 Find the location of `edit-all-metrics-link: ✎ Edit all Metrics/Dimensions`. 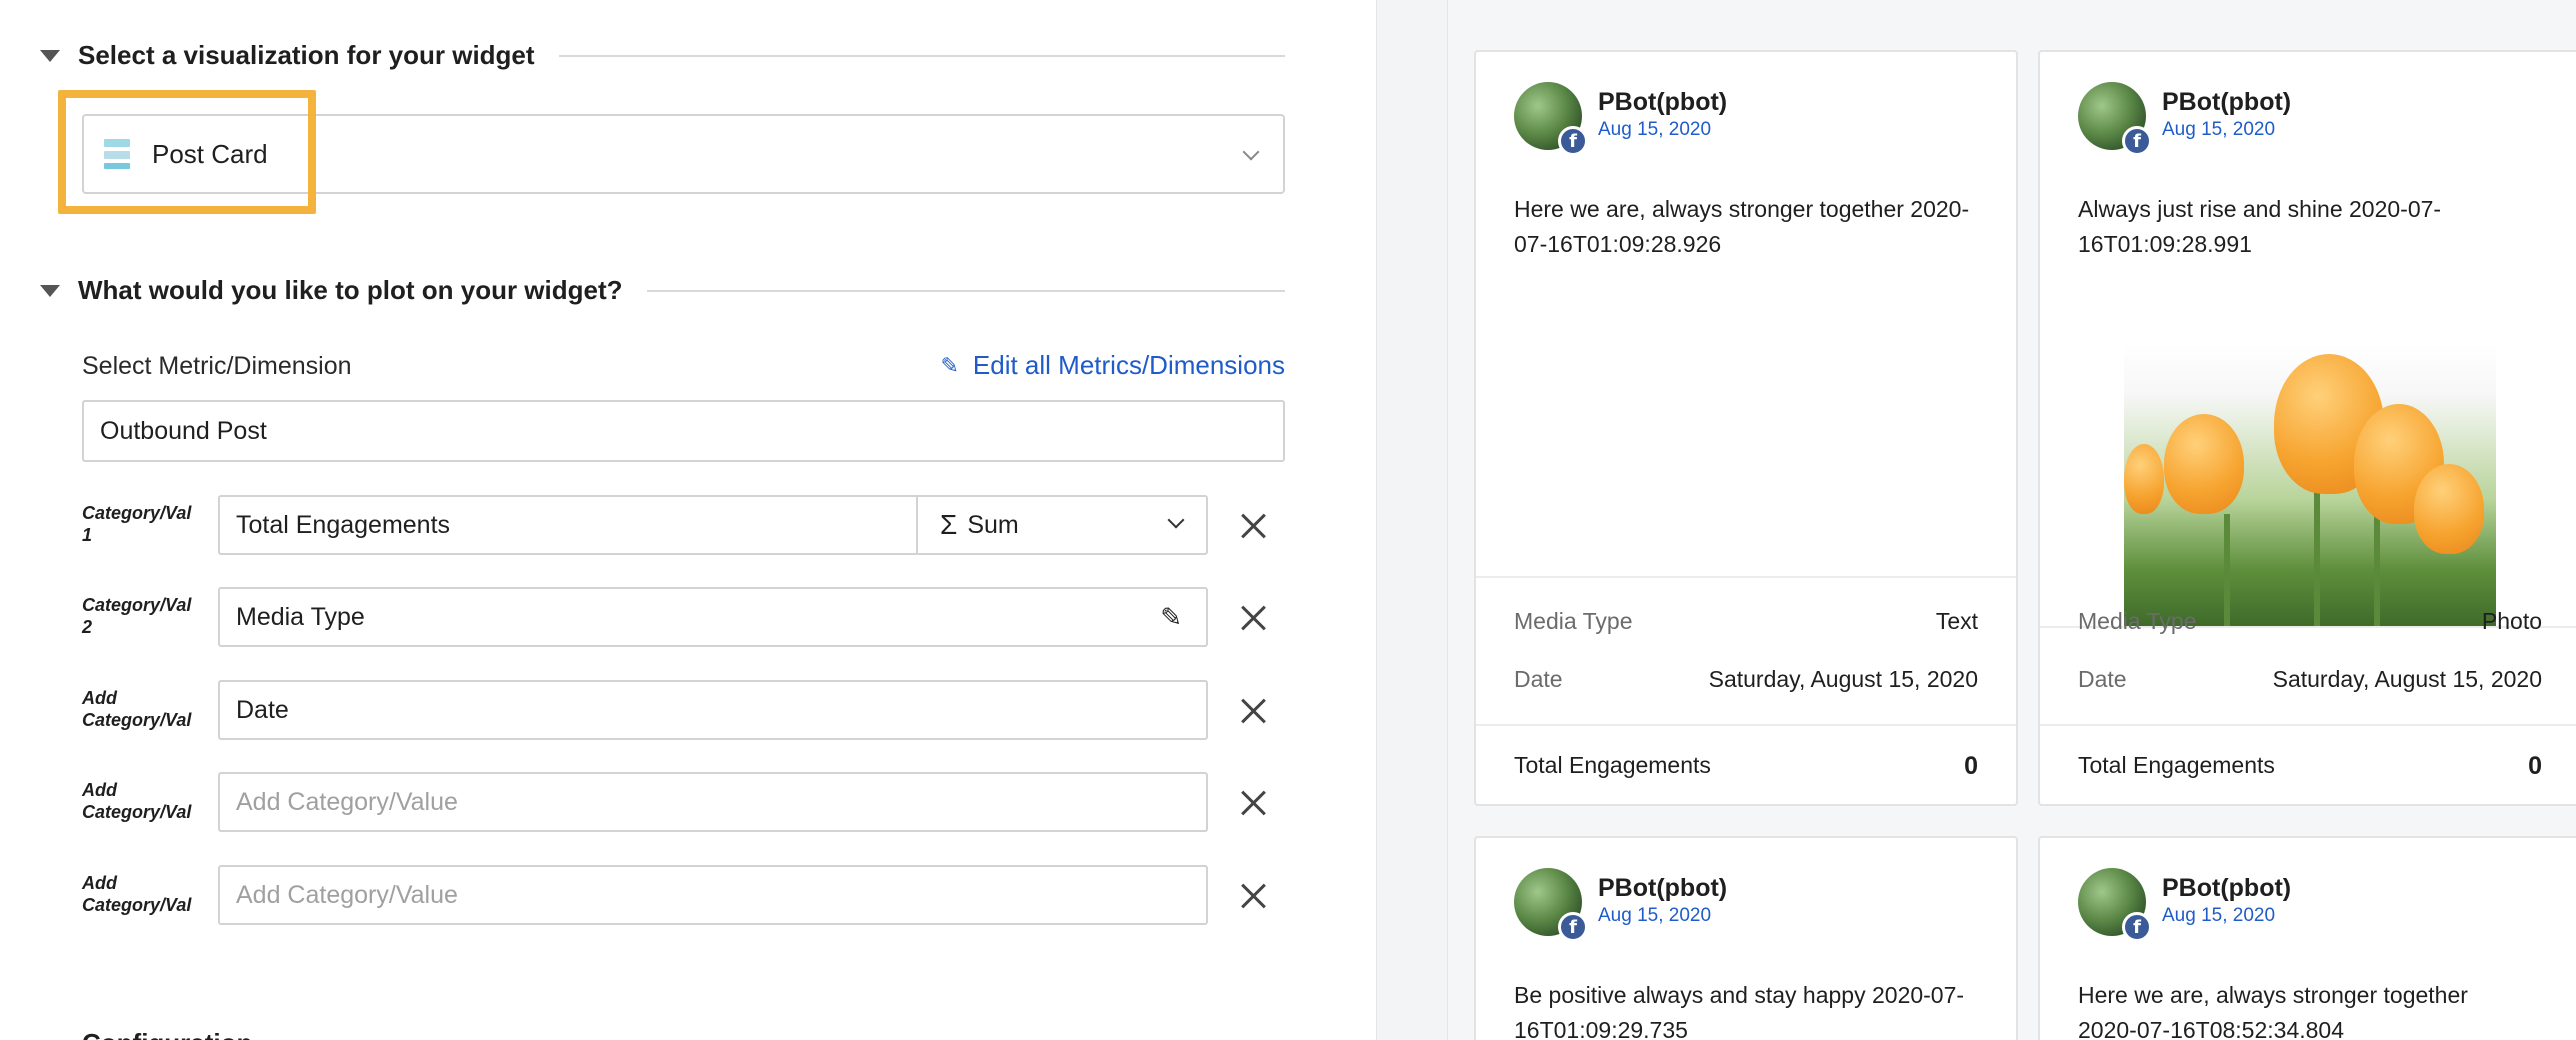

edit-all-metrics-link: ✎ Edit all Metrics/Dimensions is located at coordinates (1112, 365).